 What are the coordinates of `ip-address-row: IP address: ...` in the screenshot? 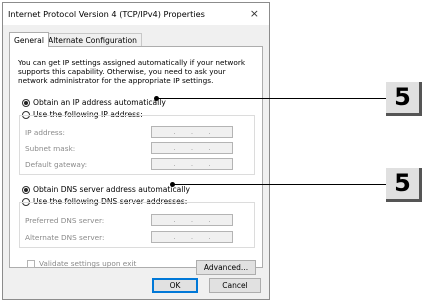 It's located at (135, 132).